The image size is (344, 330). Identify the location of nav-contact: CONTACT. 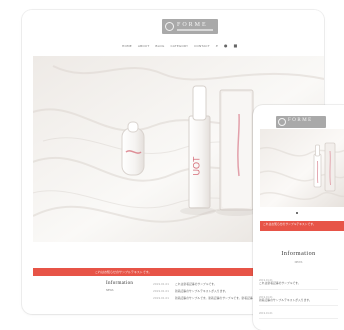
(202, 46).